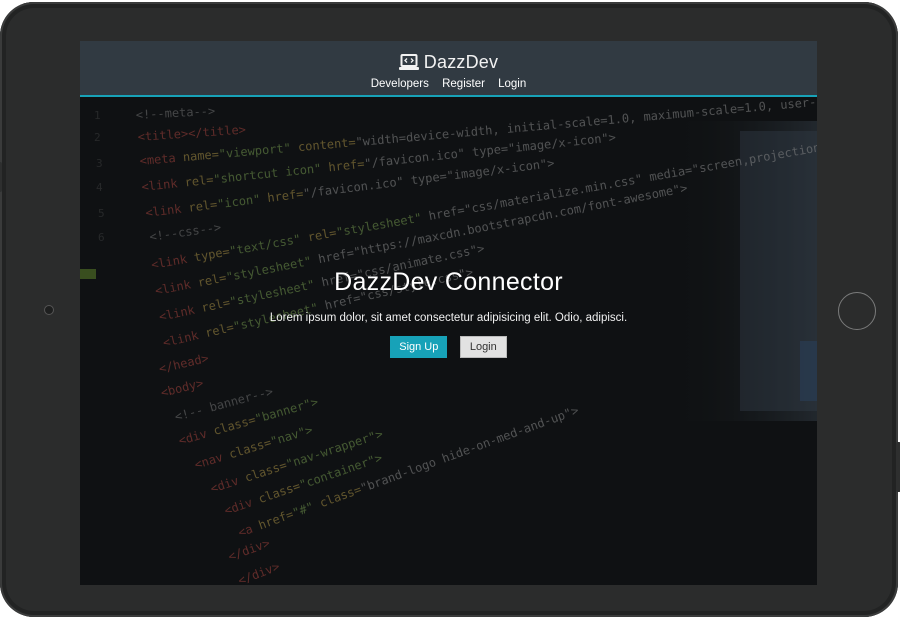  Describe the element at coordinates (512, 84) in the screenshot. I see `nav-link-login: Login` at that location.